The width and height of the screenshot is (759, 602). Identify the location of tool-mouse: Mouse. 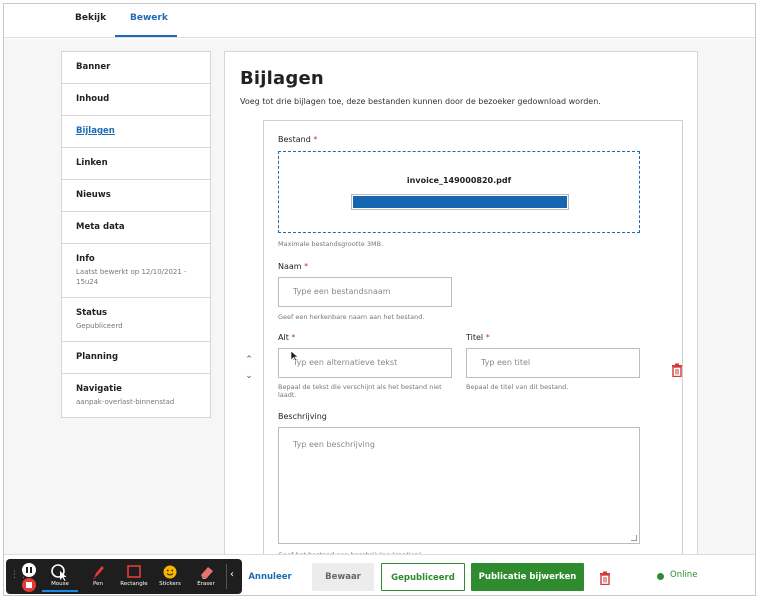
(60, 576).